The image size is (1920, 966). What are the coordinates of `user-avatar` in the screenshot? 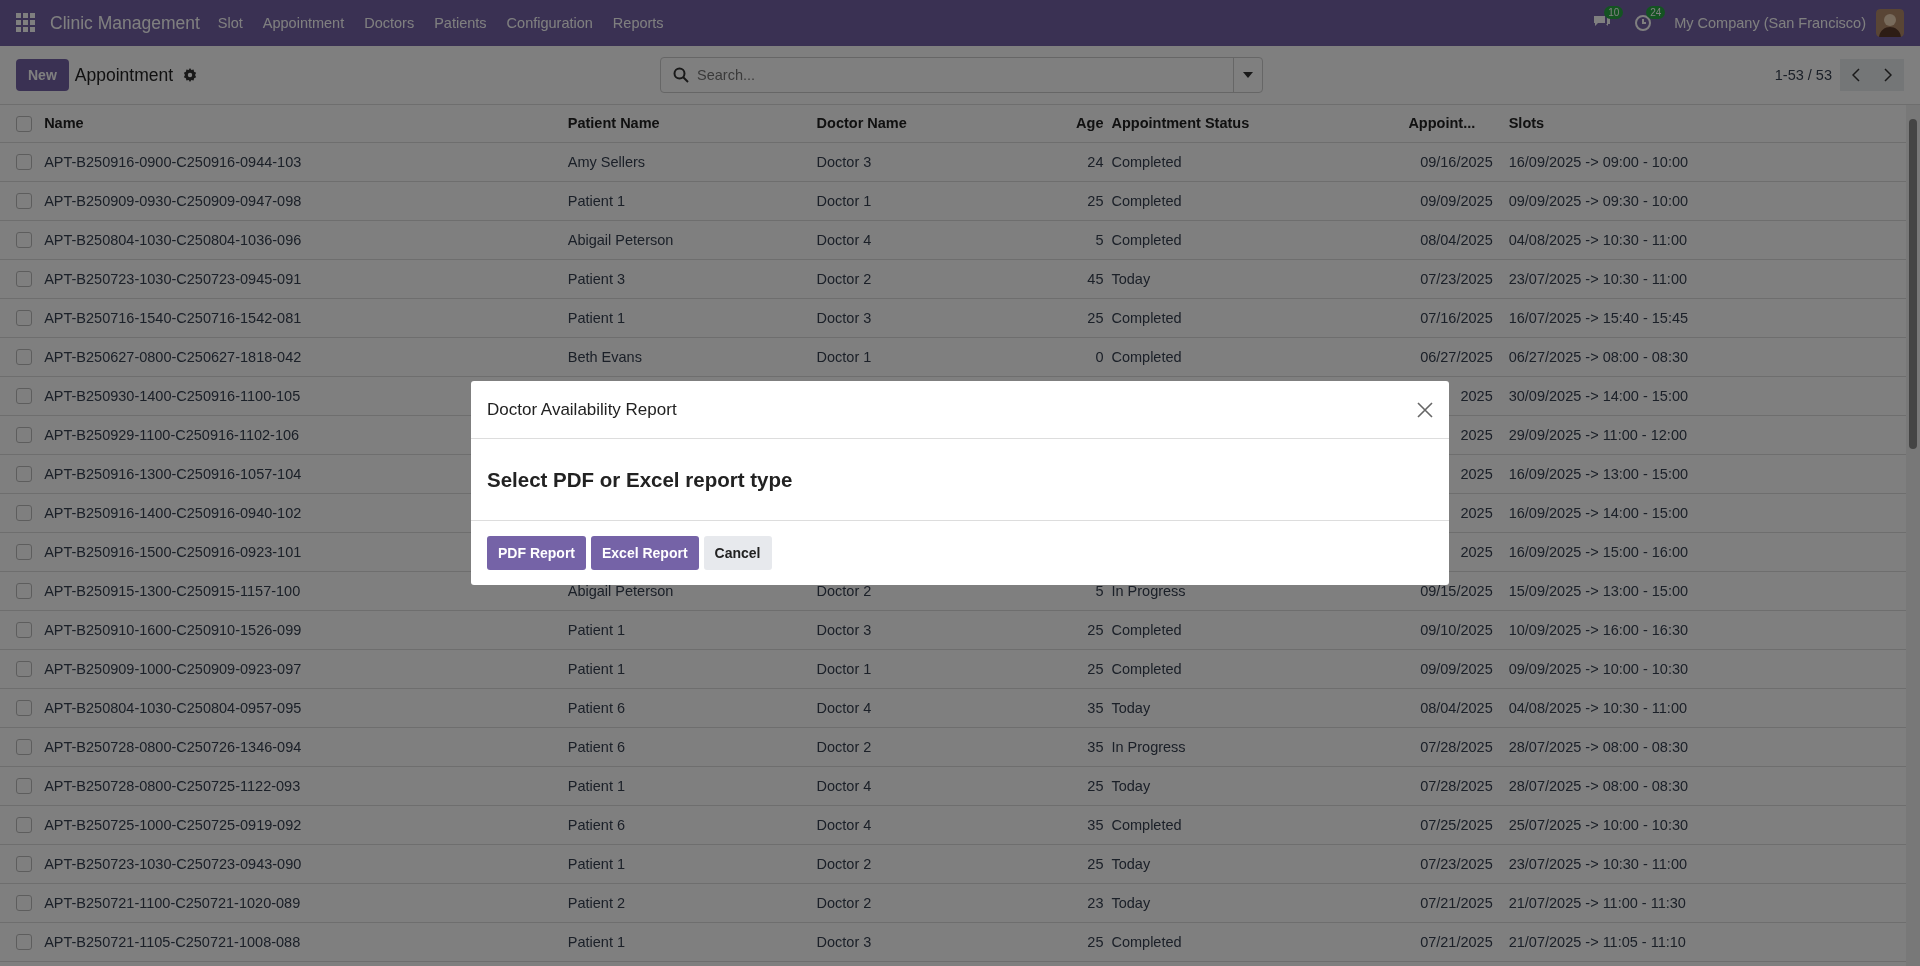 It's located at (1890, 23).